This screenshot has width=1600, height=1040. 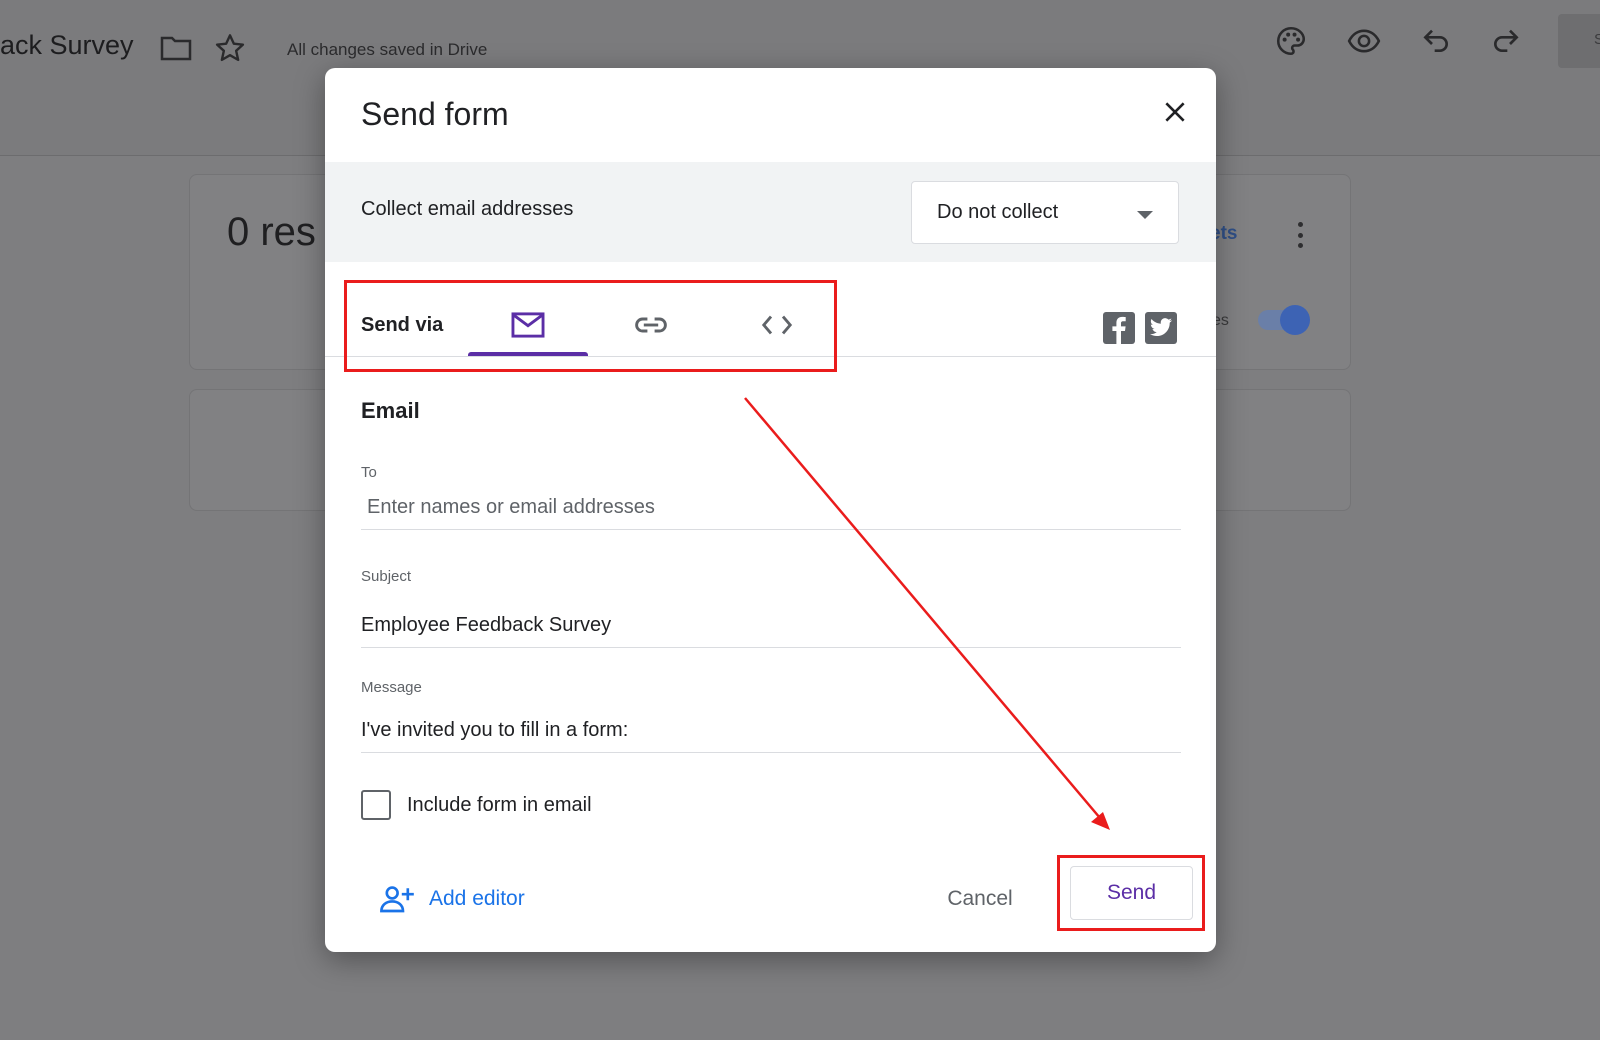 I want to click on collect-email-select: Do not collect, so click(x=1045, y=212).